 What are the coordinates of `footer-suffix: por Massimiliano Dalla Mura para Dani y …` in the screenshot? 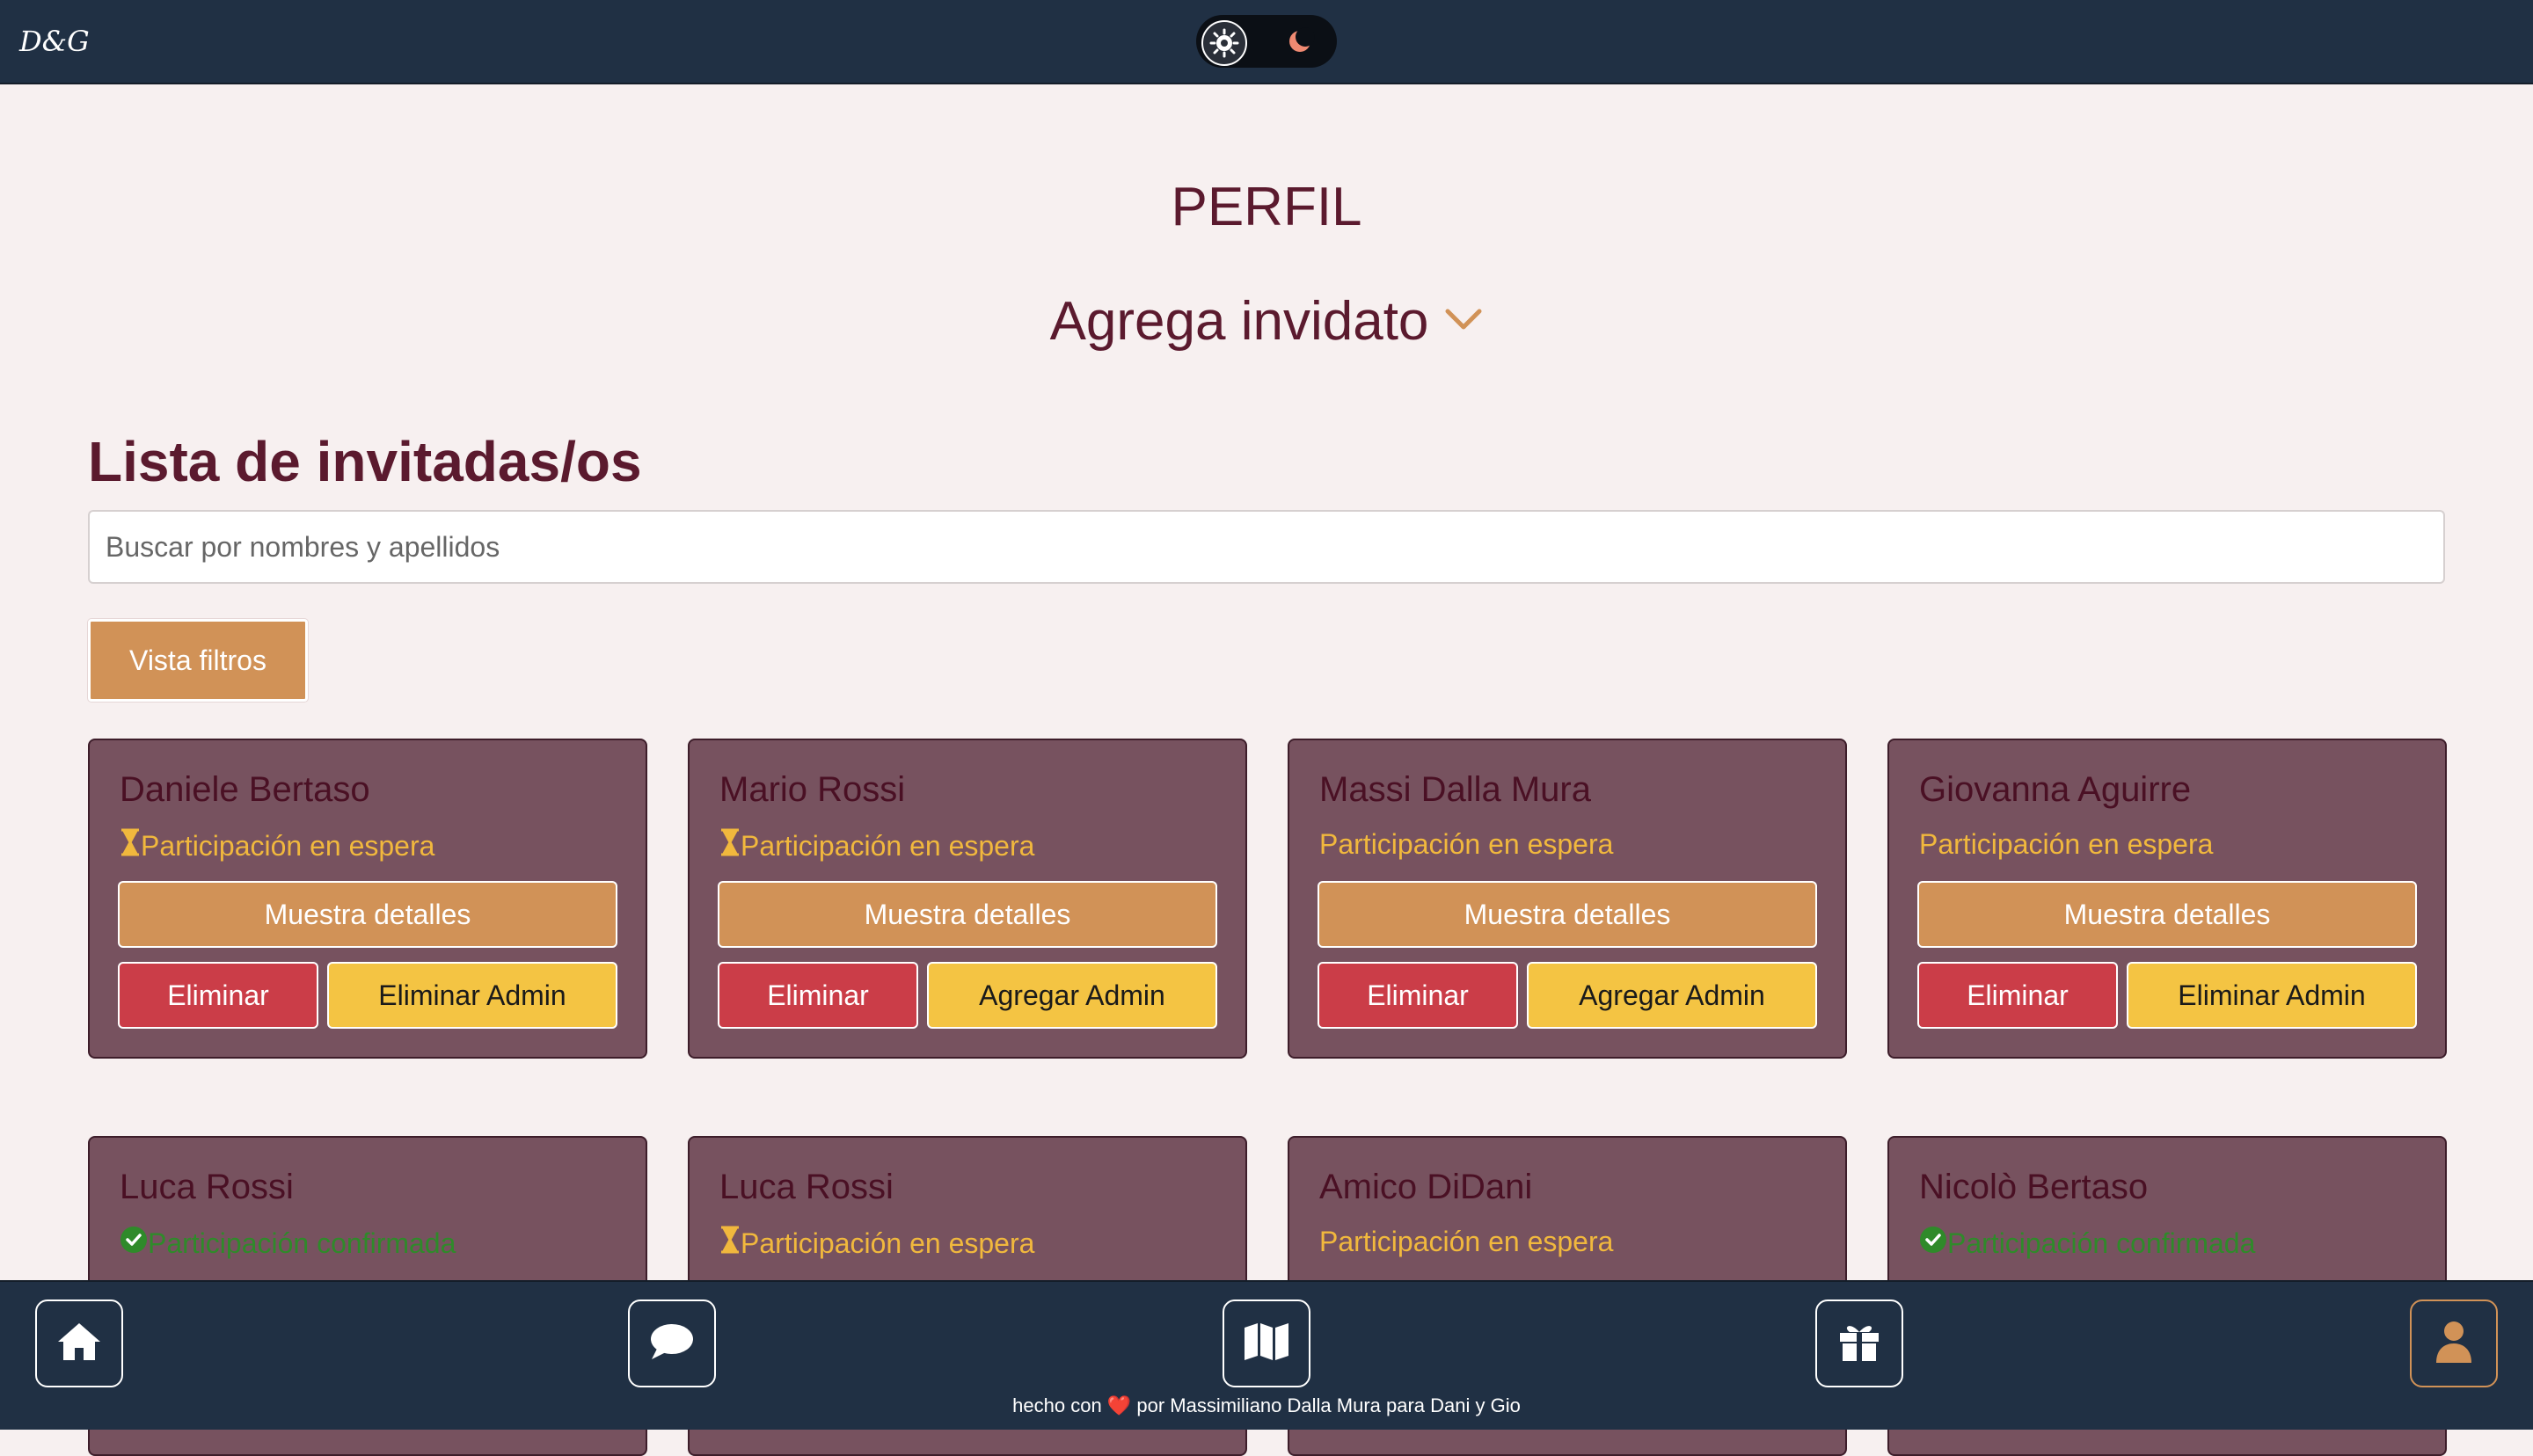 It's located at (1328, 1405).